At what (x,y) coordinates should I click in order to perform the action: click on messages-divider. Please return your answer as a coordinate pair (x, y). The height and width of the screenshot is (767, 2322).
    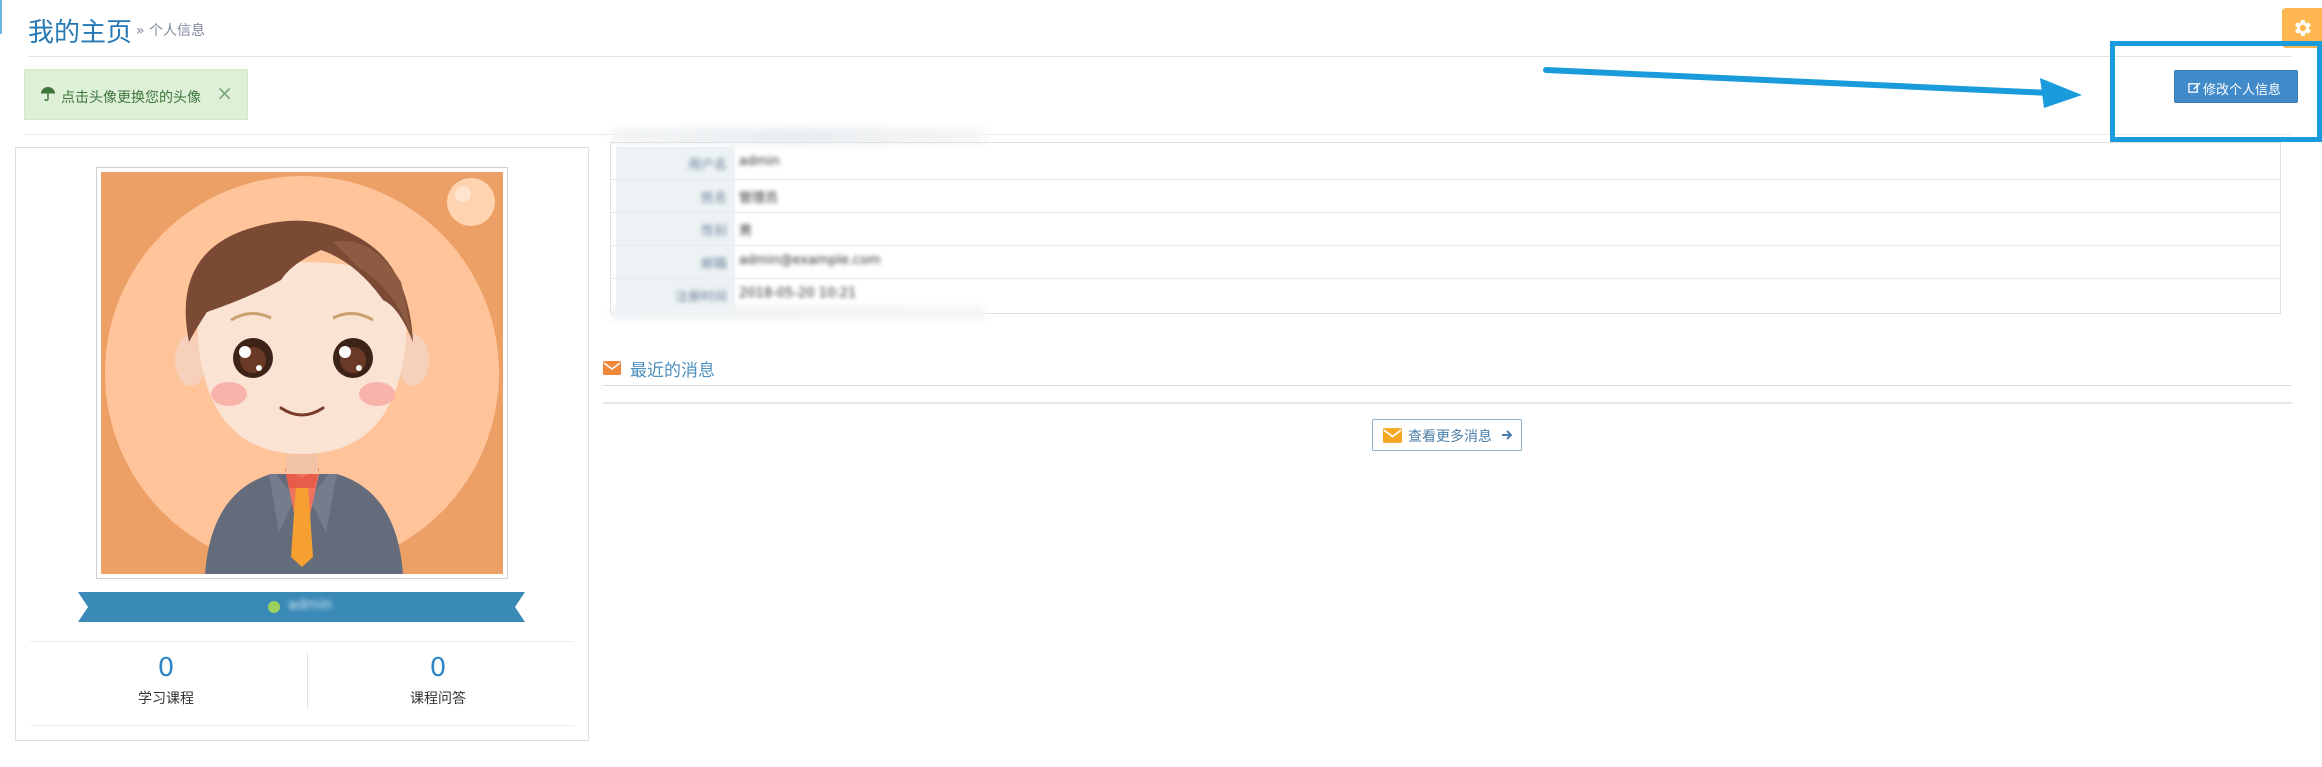
    Looking at the image, I should click on (1447, 385).